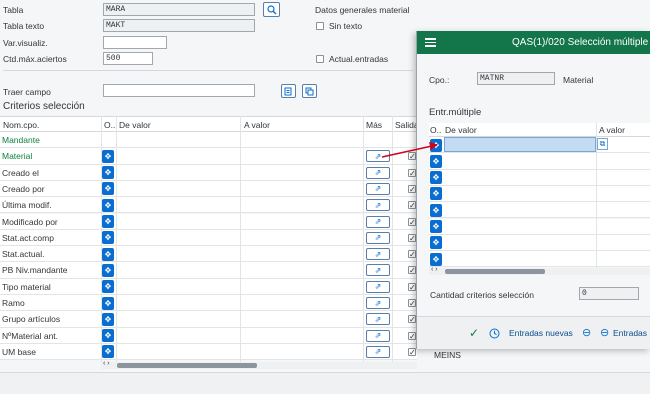 The width and height of the screenshot is (650, 394). Describe the element at coordinates (320, 59) in the screenshot. I see `actual-entradas-checkbox` at that location.